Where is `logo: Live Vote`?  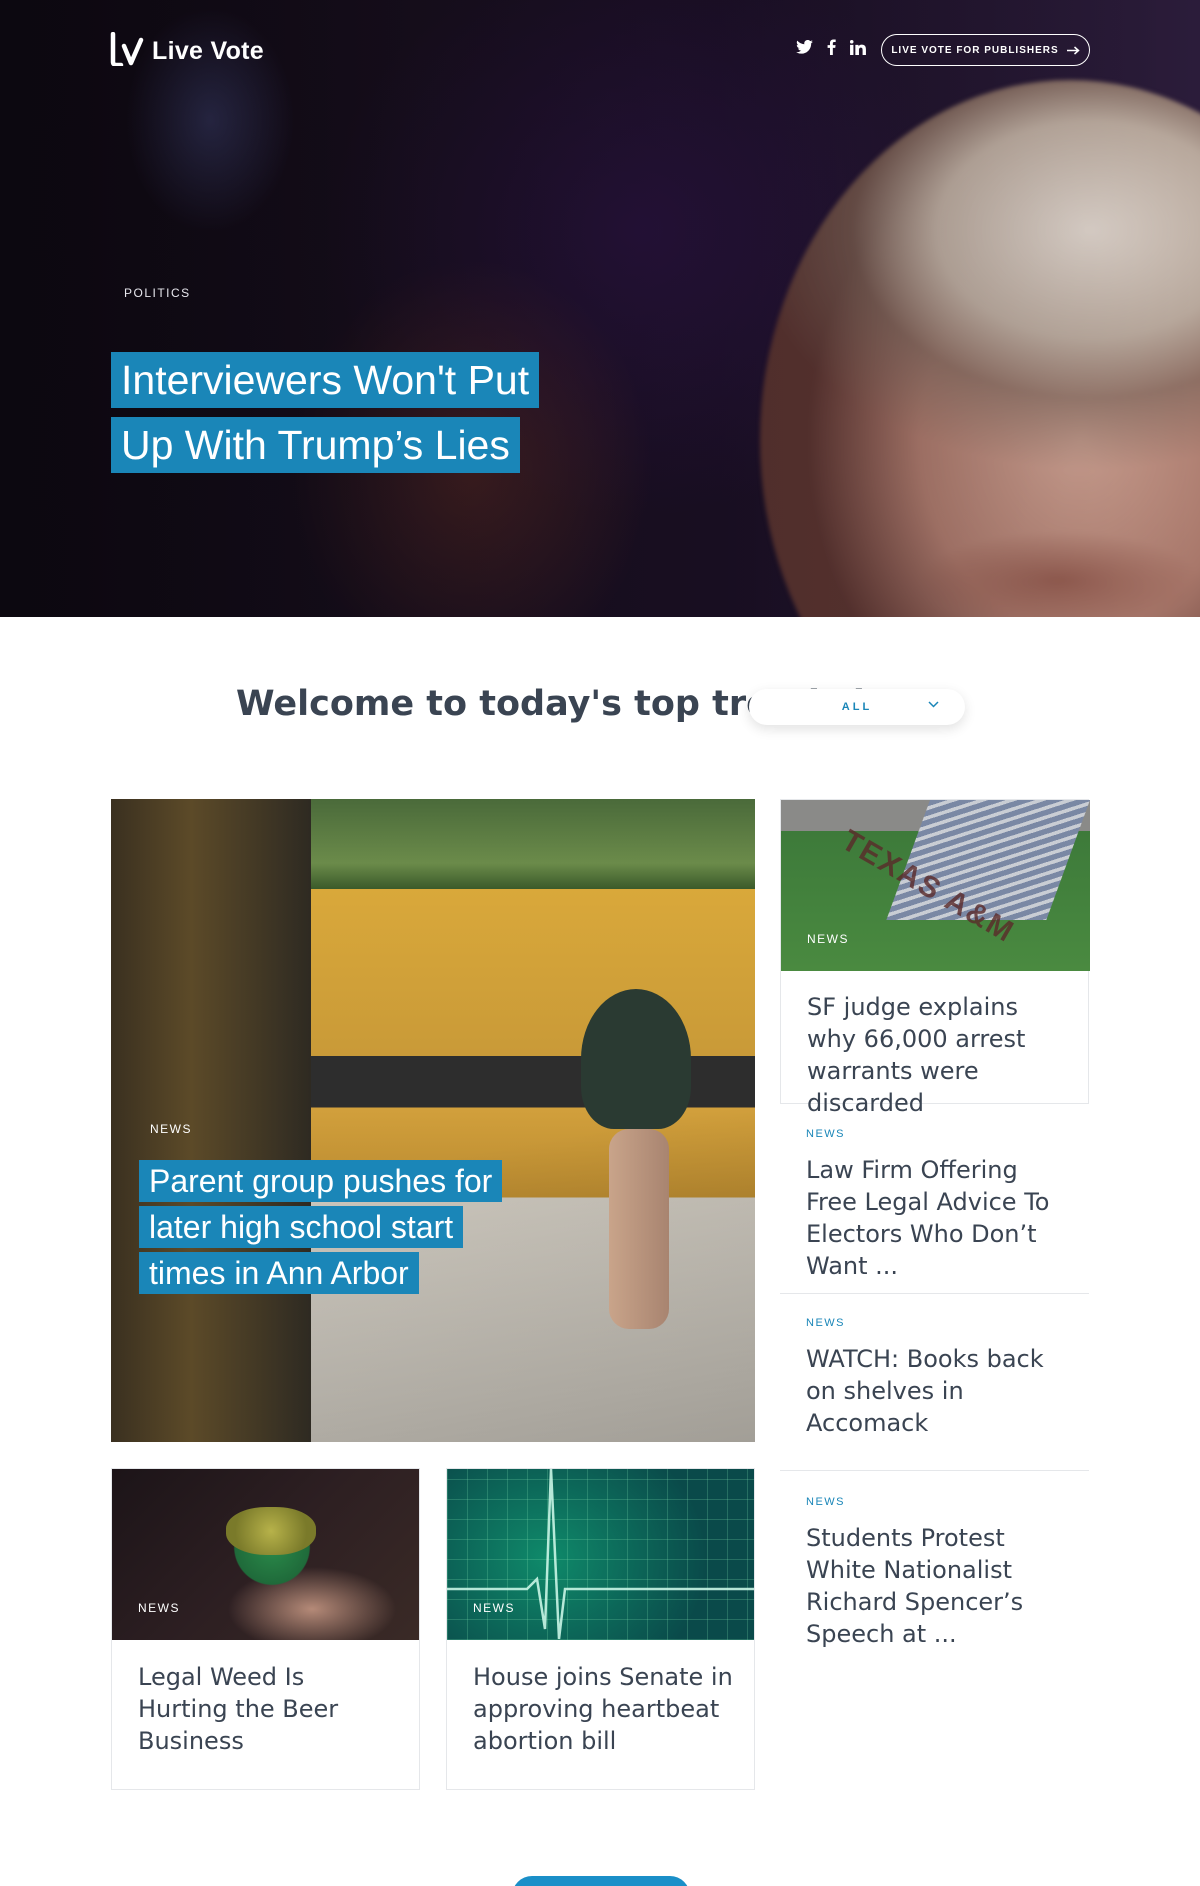
logo: Live Vote is located at coordinates (187, 49).